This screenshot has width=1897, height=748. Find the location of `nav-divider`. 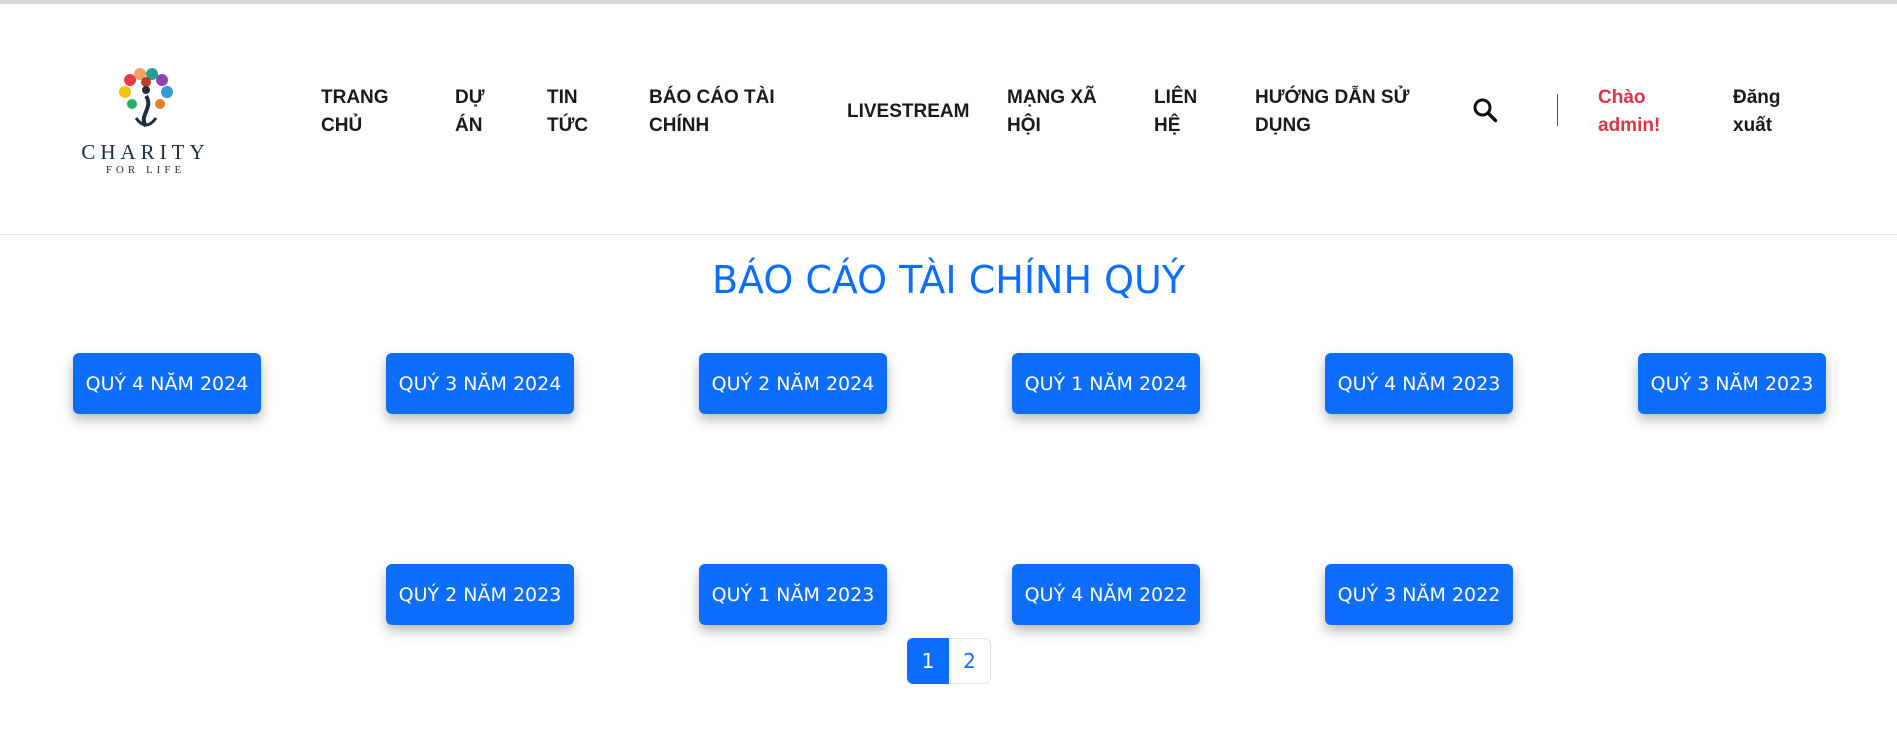

nav-divider is located at coordinates (1557, 110).